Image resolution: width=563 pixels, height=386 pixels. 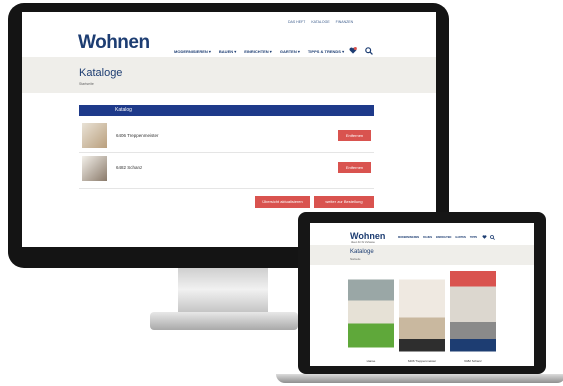 I want to click on nav-einrichten: EINRICHTEN ▾, so click(x=258, y=51).